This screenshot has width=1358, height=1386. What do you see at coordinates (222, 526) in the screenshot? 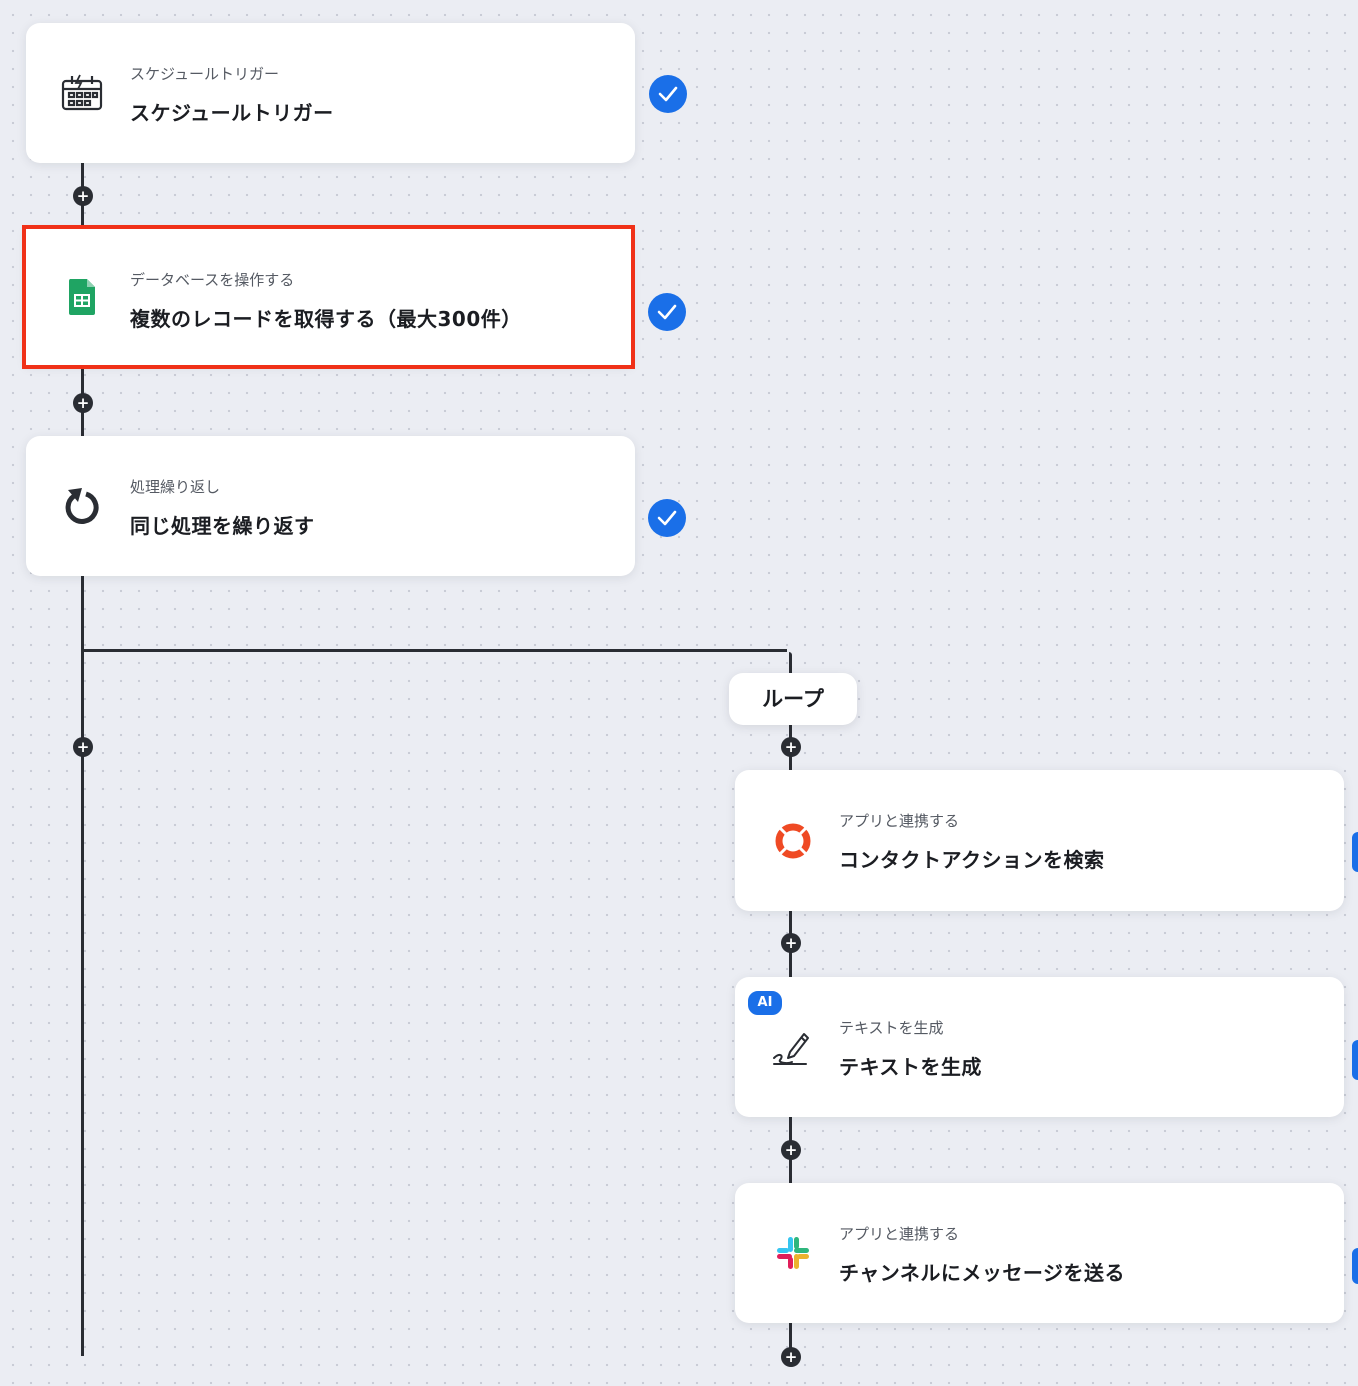
I see `step-title: 同じ処理を繰り返す` at bounding box center [222, 526].